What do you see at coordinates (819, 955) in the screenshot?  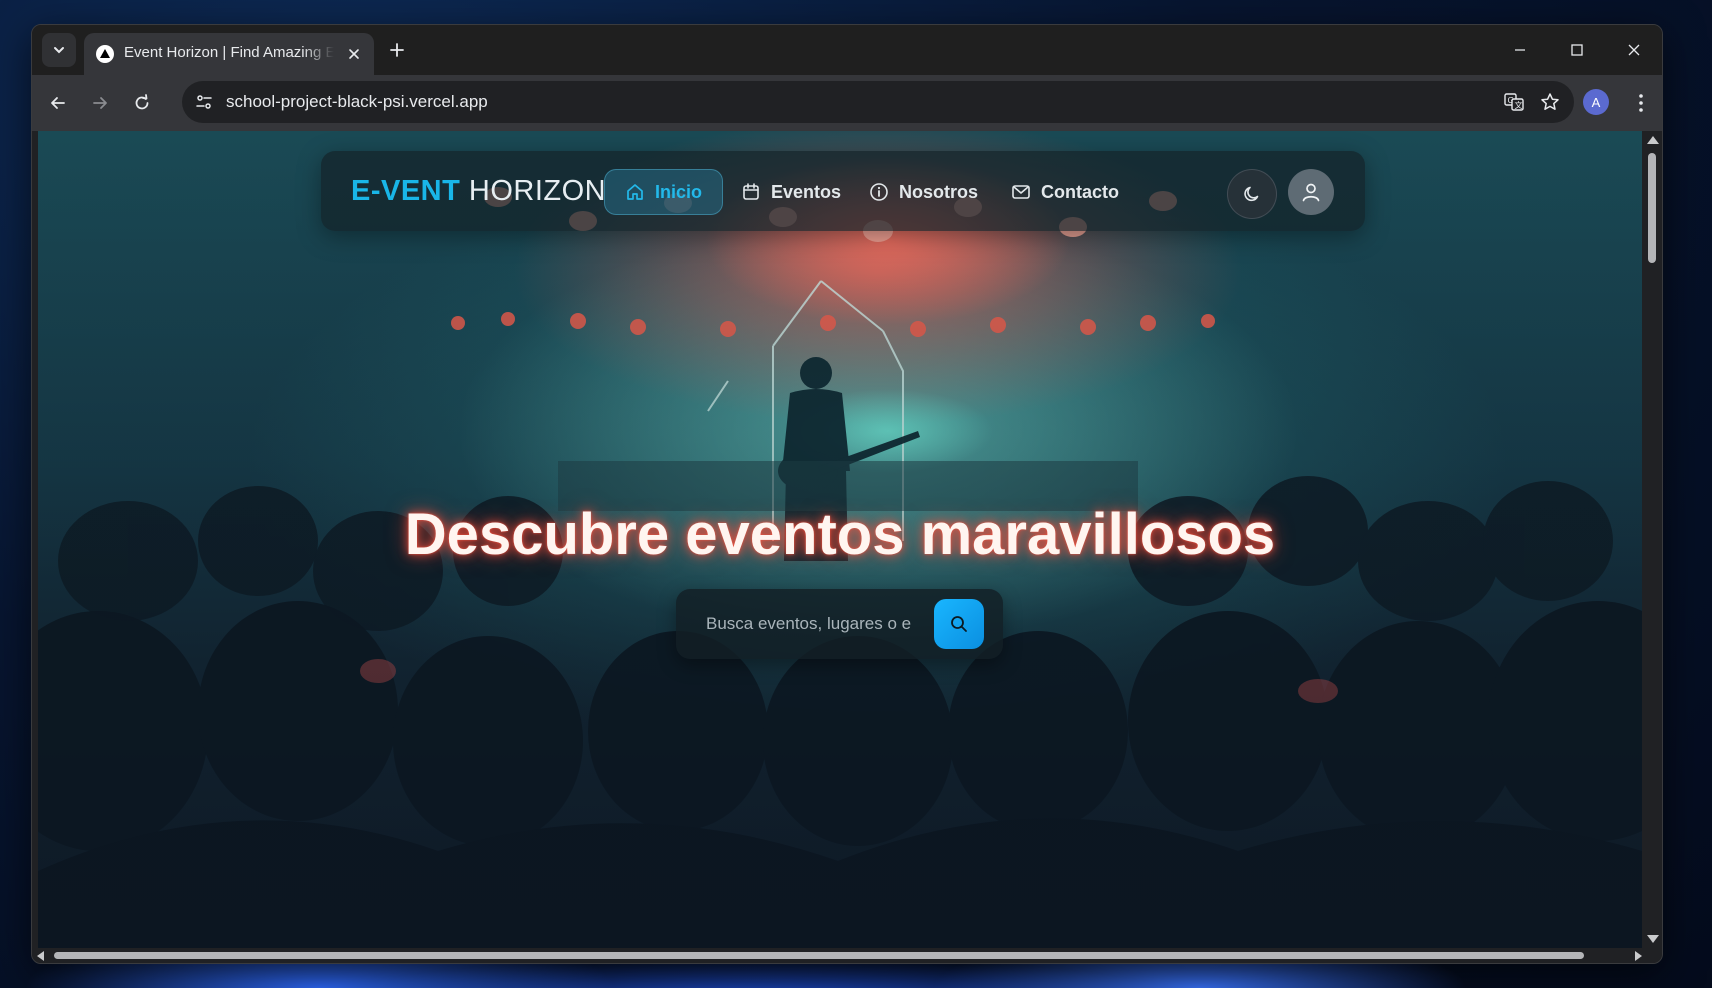 I see `horizontal-scroll-thumb` at bounding box center [819, 955].